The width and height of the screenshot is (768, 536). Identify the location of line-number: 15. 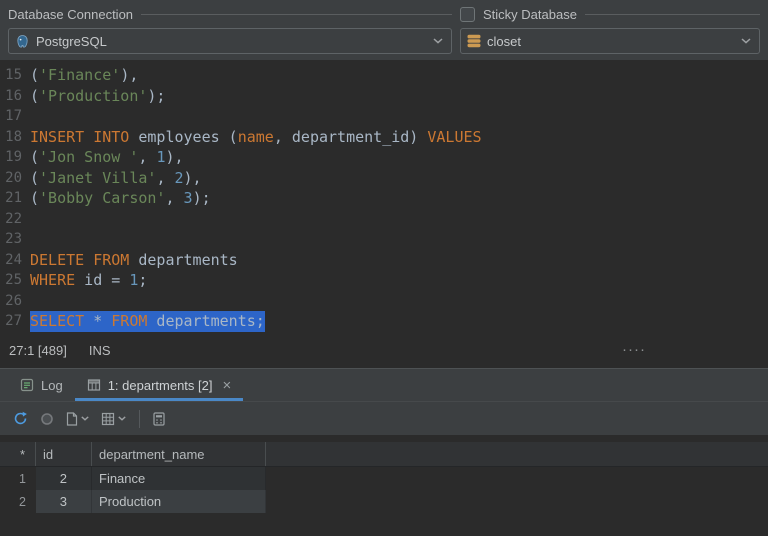
(13, 75).